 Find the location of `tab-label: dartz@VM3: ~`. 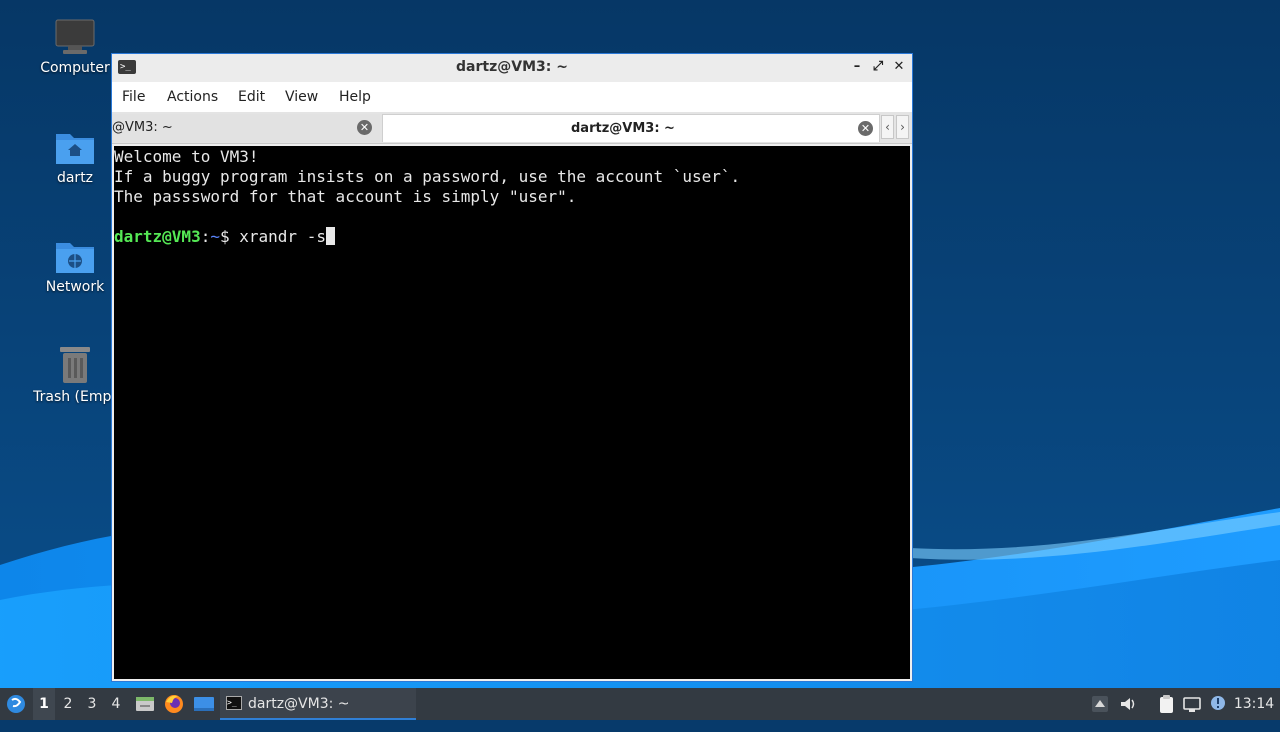

tab-label: dartz@VM3: ~ is located at coordinates (623, 128).